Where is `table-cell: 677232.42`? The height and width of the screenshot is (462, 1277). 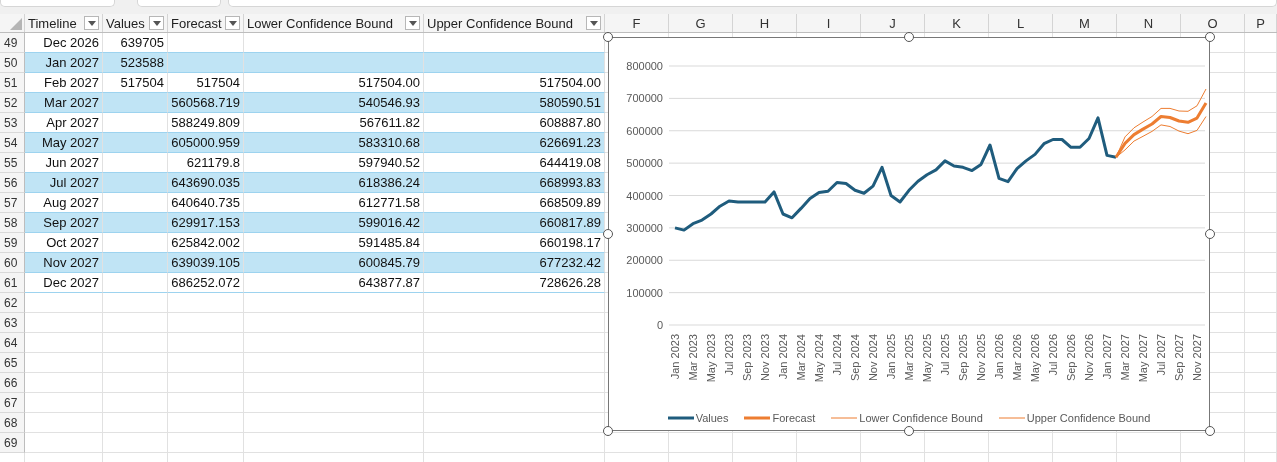
table-cell: 677232.42 is located at coordinates (514, 263).